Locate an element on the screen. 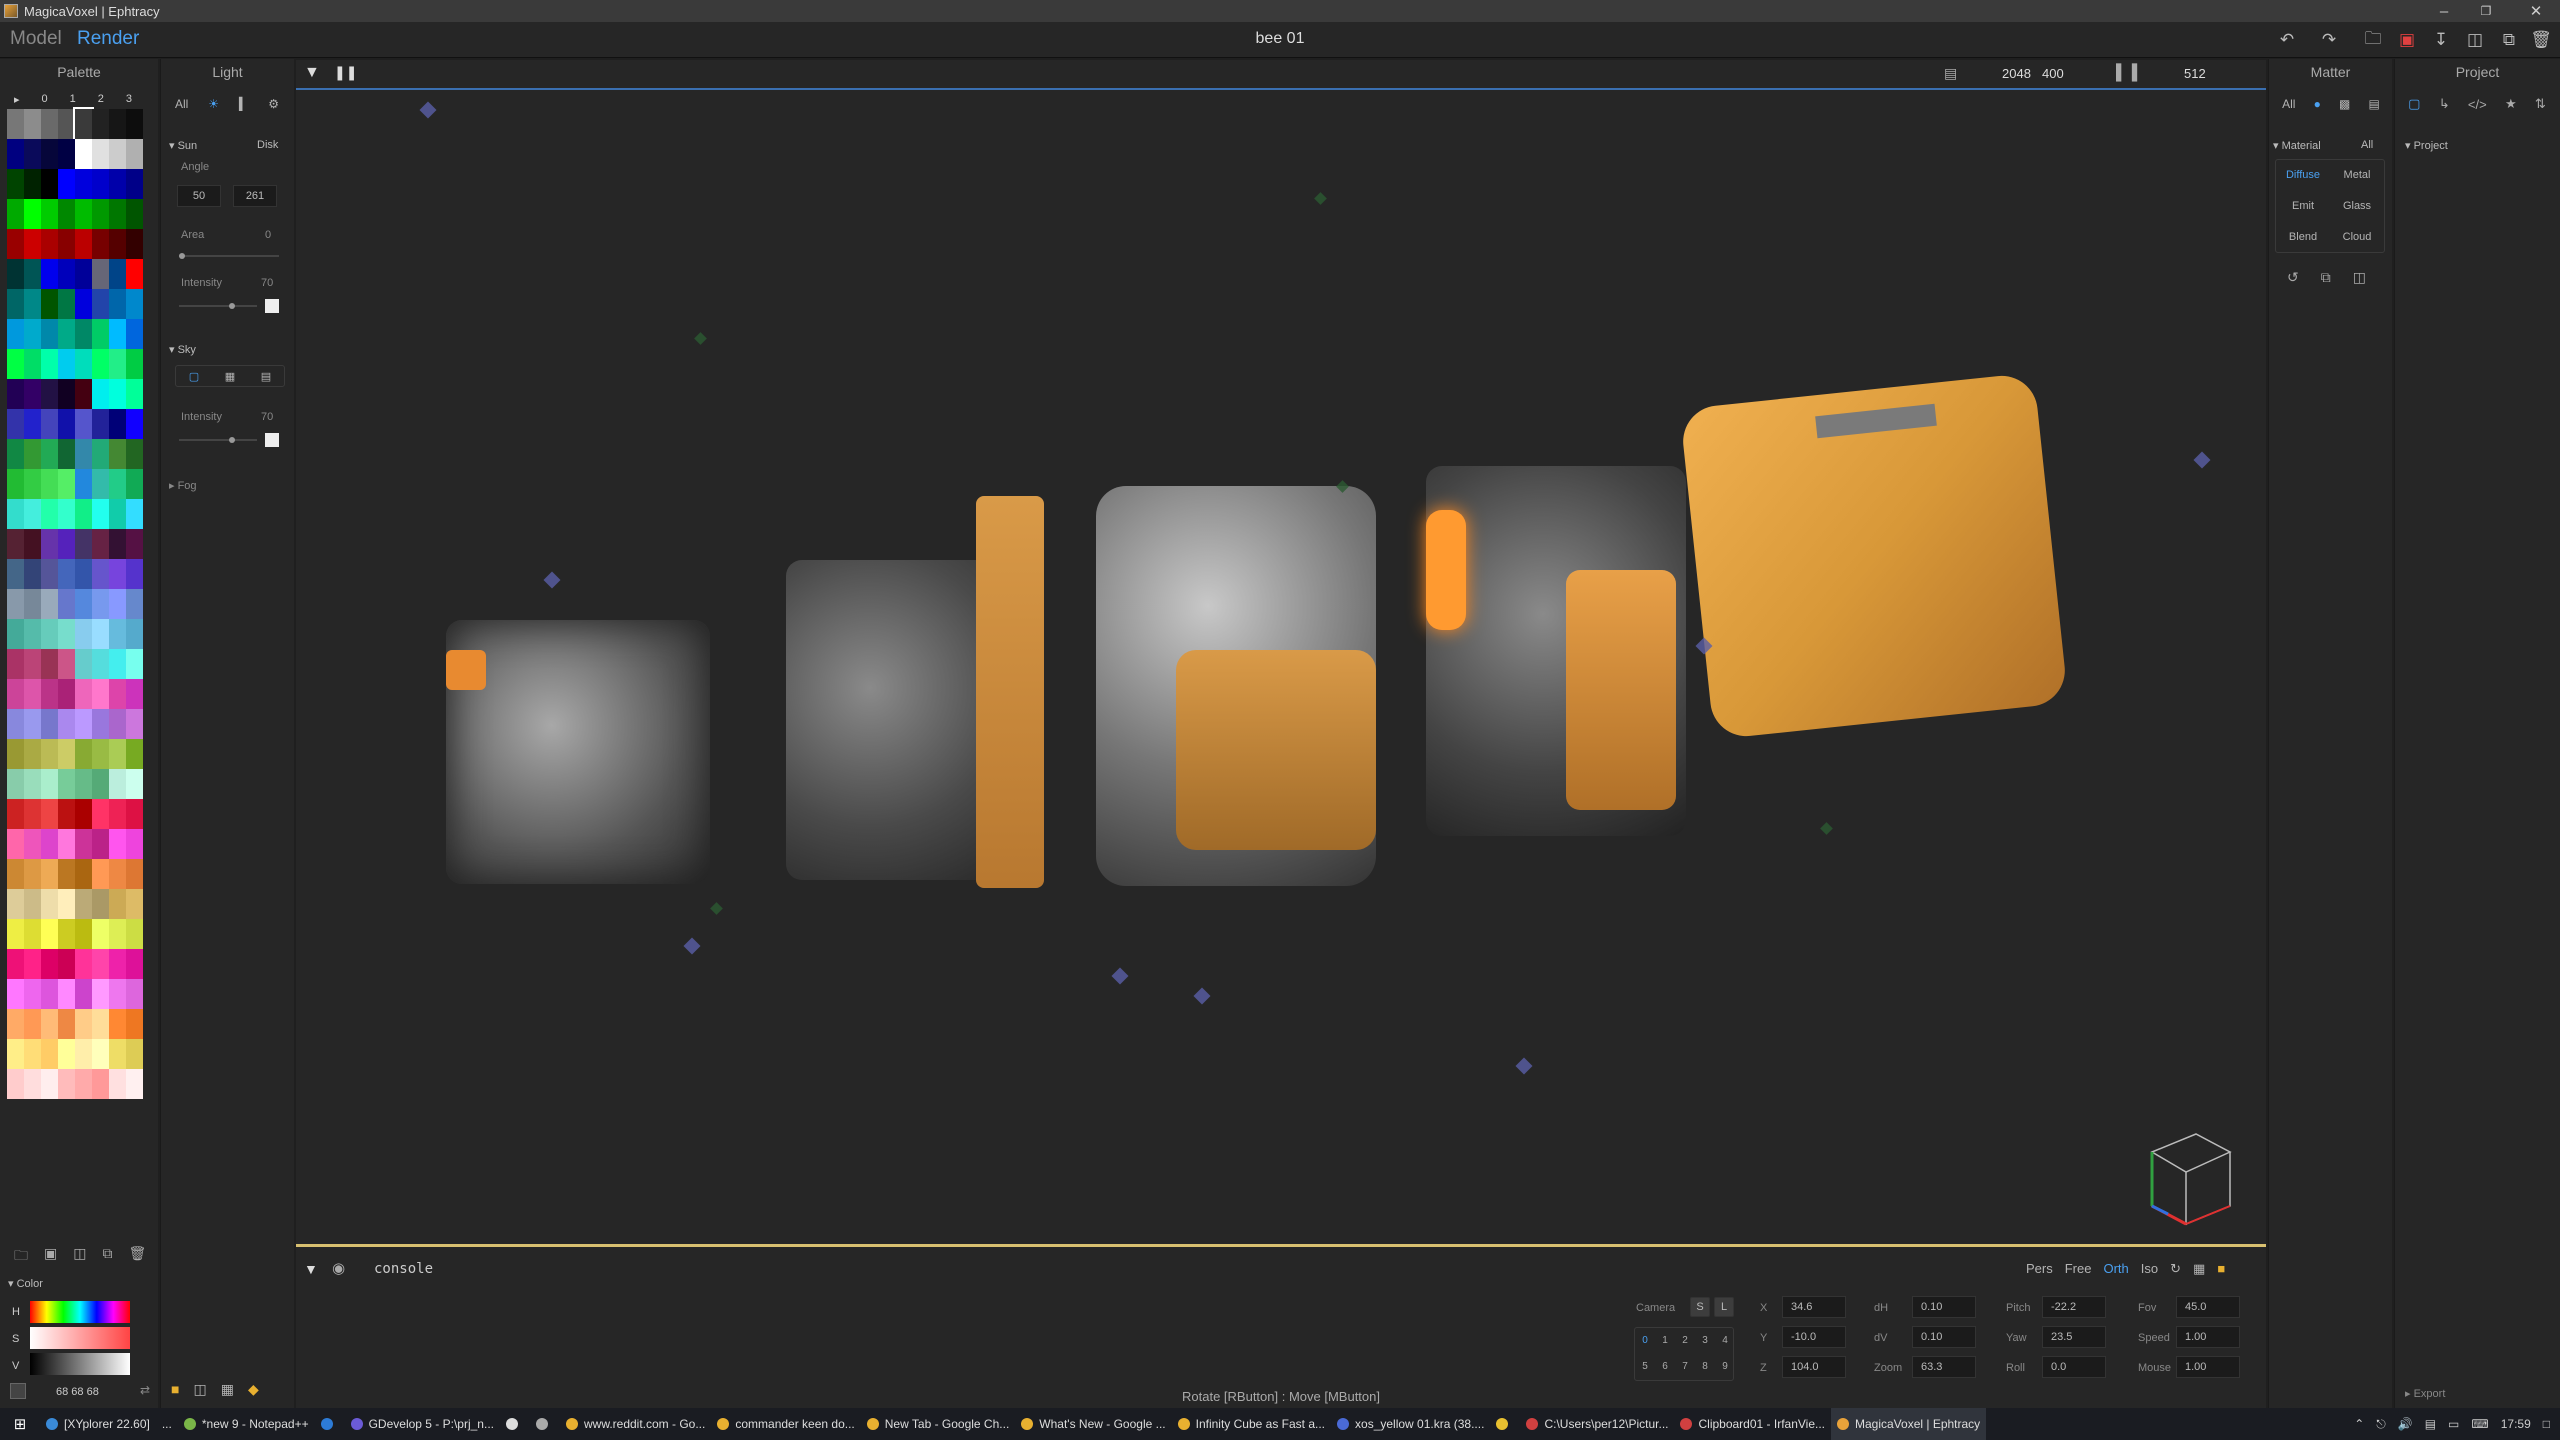 The image size is (2560, 1440). cam-dh-input: 0.10 is located at coordinates (1944, 1307).